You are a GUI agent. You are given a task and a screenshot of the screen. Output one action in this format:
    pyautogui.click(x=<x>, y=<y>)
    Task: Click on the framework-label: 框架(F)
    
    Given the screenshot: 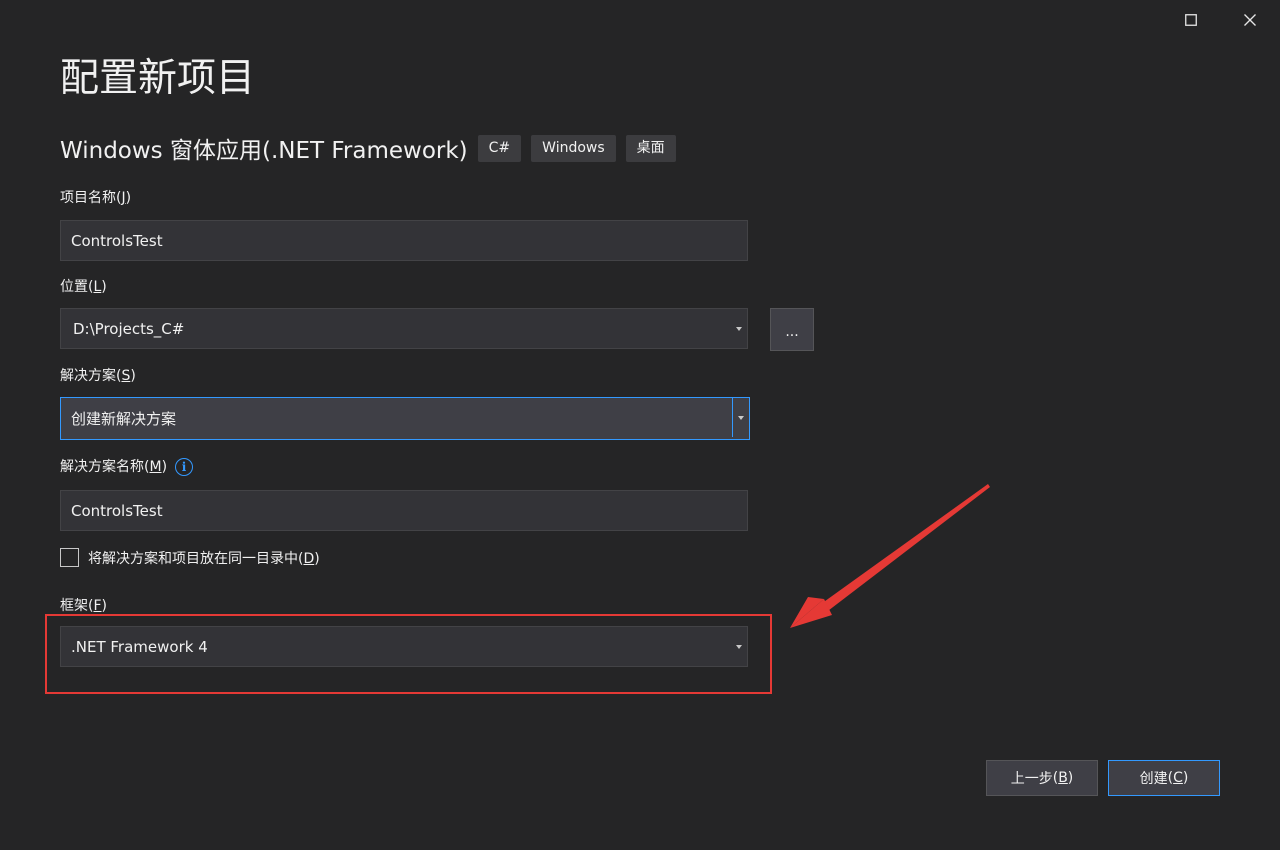 What is the action you would take?
    pyautogui.click(x=83, y=606)
    